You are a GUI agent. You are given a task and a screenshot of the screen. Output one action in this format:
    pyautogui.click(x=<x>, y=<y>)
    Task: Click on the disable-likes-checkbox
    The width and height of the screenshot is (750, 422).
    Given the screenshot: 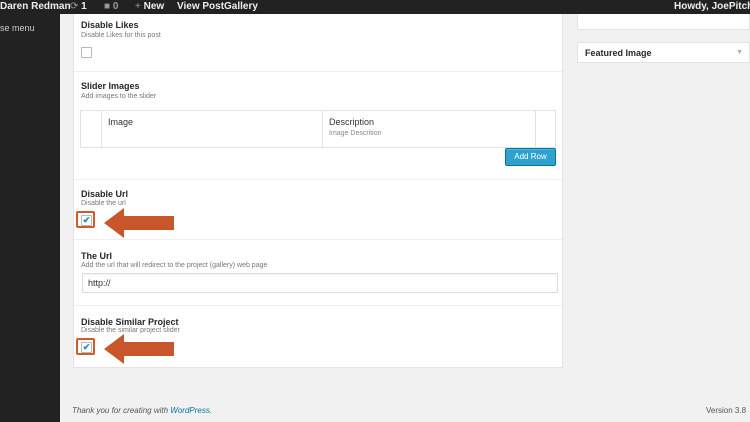 What is the action you would take?
    pyautogui.click(x=86, y=52)
    